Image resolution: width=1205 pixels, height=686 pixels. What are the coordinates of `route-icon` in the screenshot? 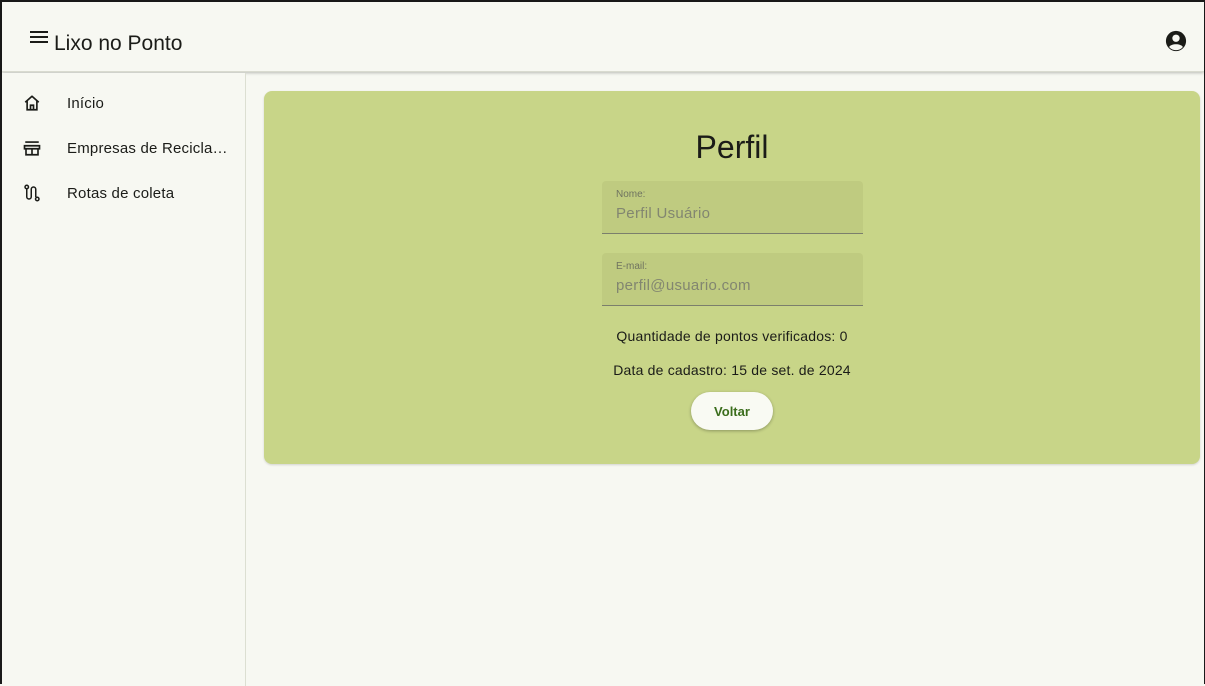 It's located at (32, 193).